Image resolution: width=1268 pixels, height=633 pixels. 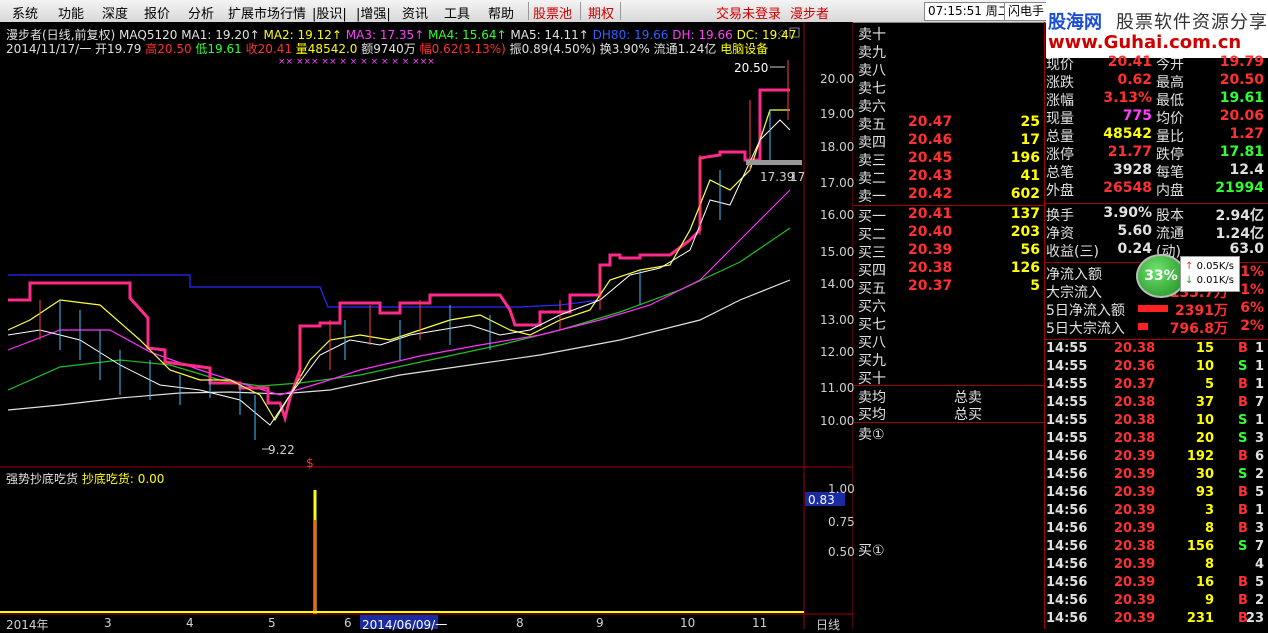 I want to click on bar-date: 2014/11/17/一, so click(x=49, y=49).